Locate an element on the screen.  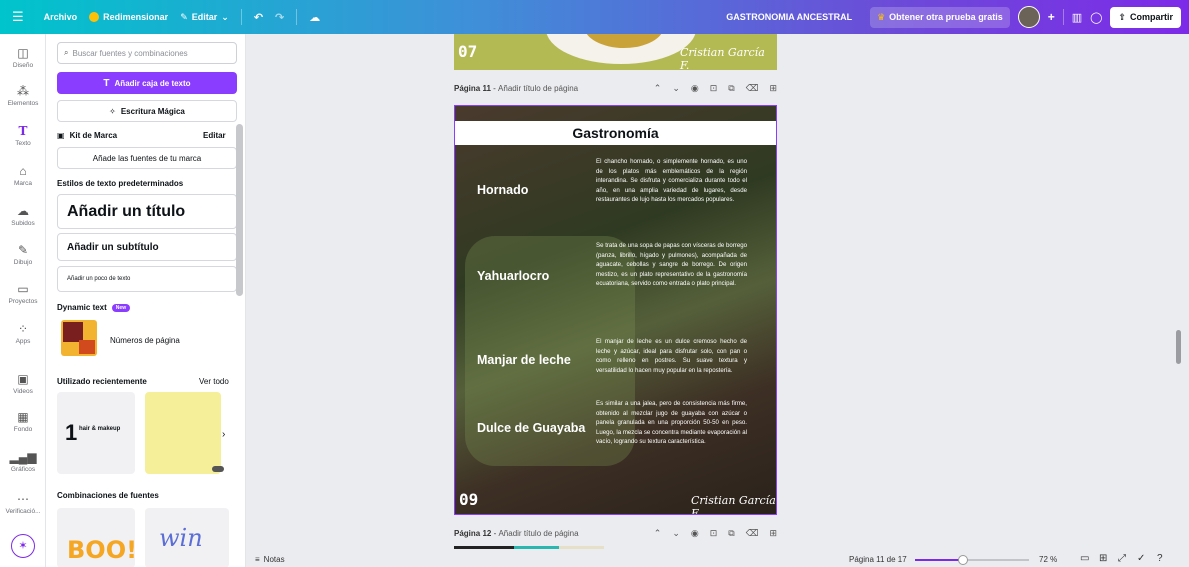
add-textbox-button: T Añadir caja de texto is located at coordinates (147, 83).